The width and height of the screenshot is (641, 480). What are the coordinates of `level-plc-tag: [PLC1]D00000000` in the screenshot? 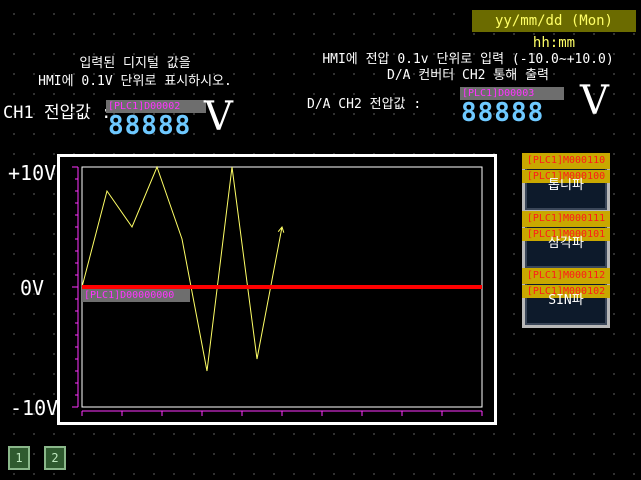 It's located at (136, 295).